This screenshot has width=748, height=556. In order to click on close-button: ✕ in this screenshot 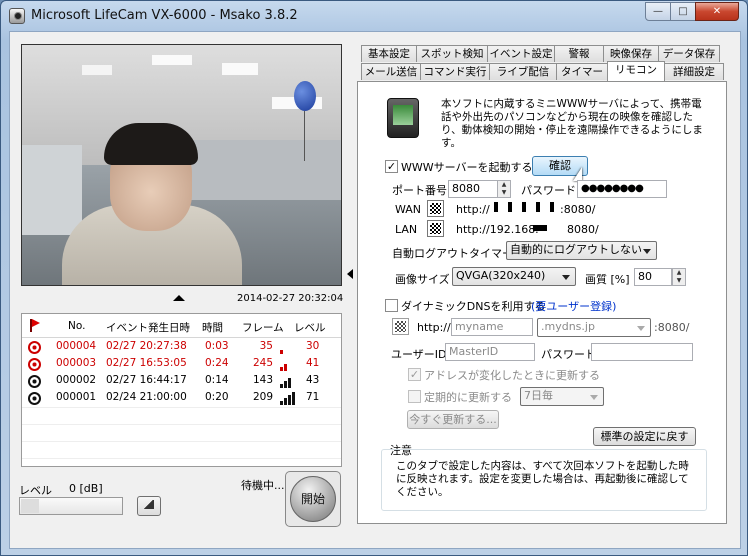, I will do `click(717, 11)`.